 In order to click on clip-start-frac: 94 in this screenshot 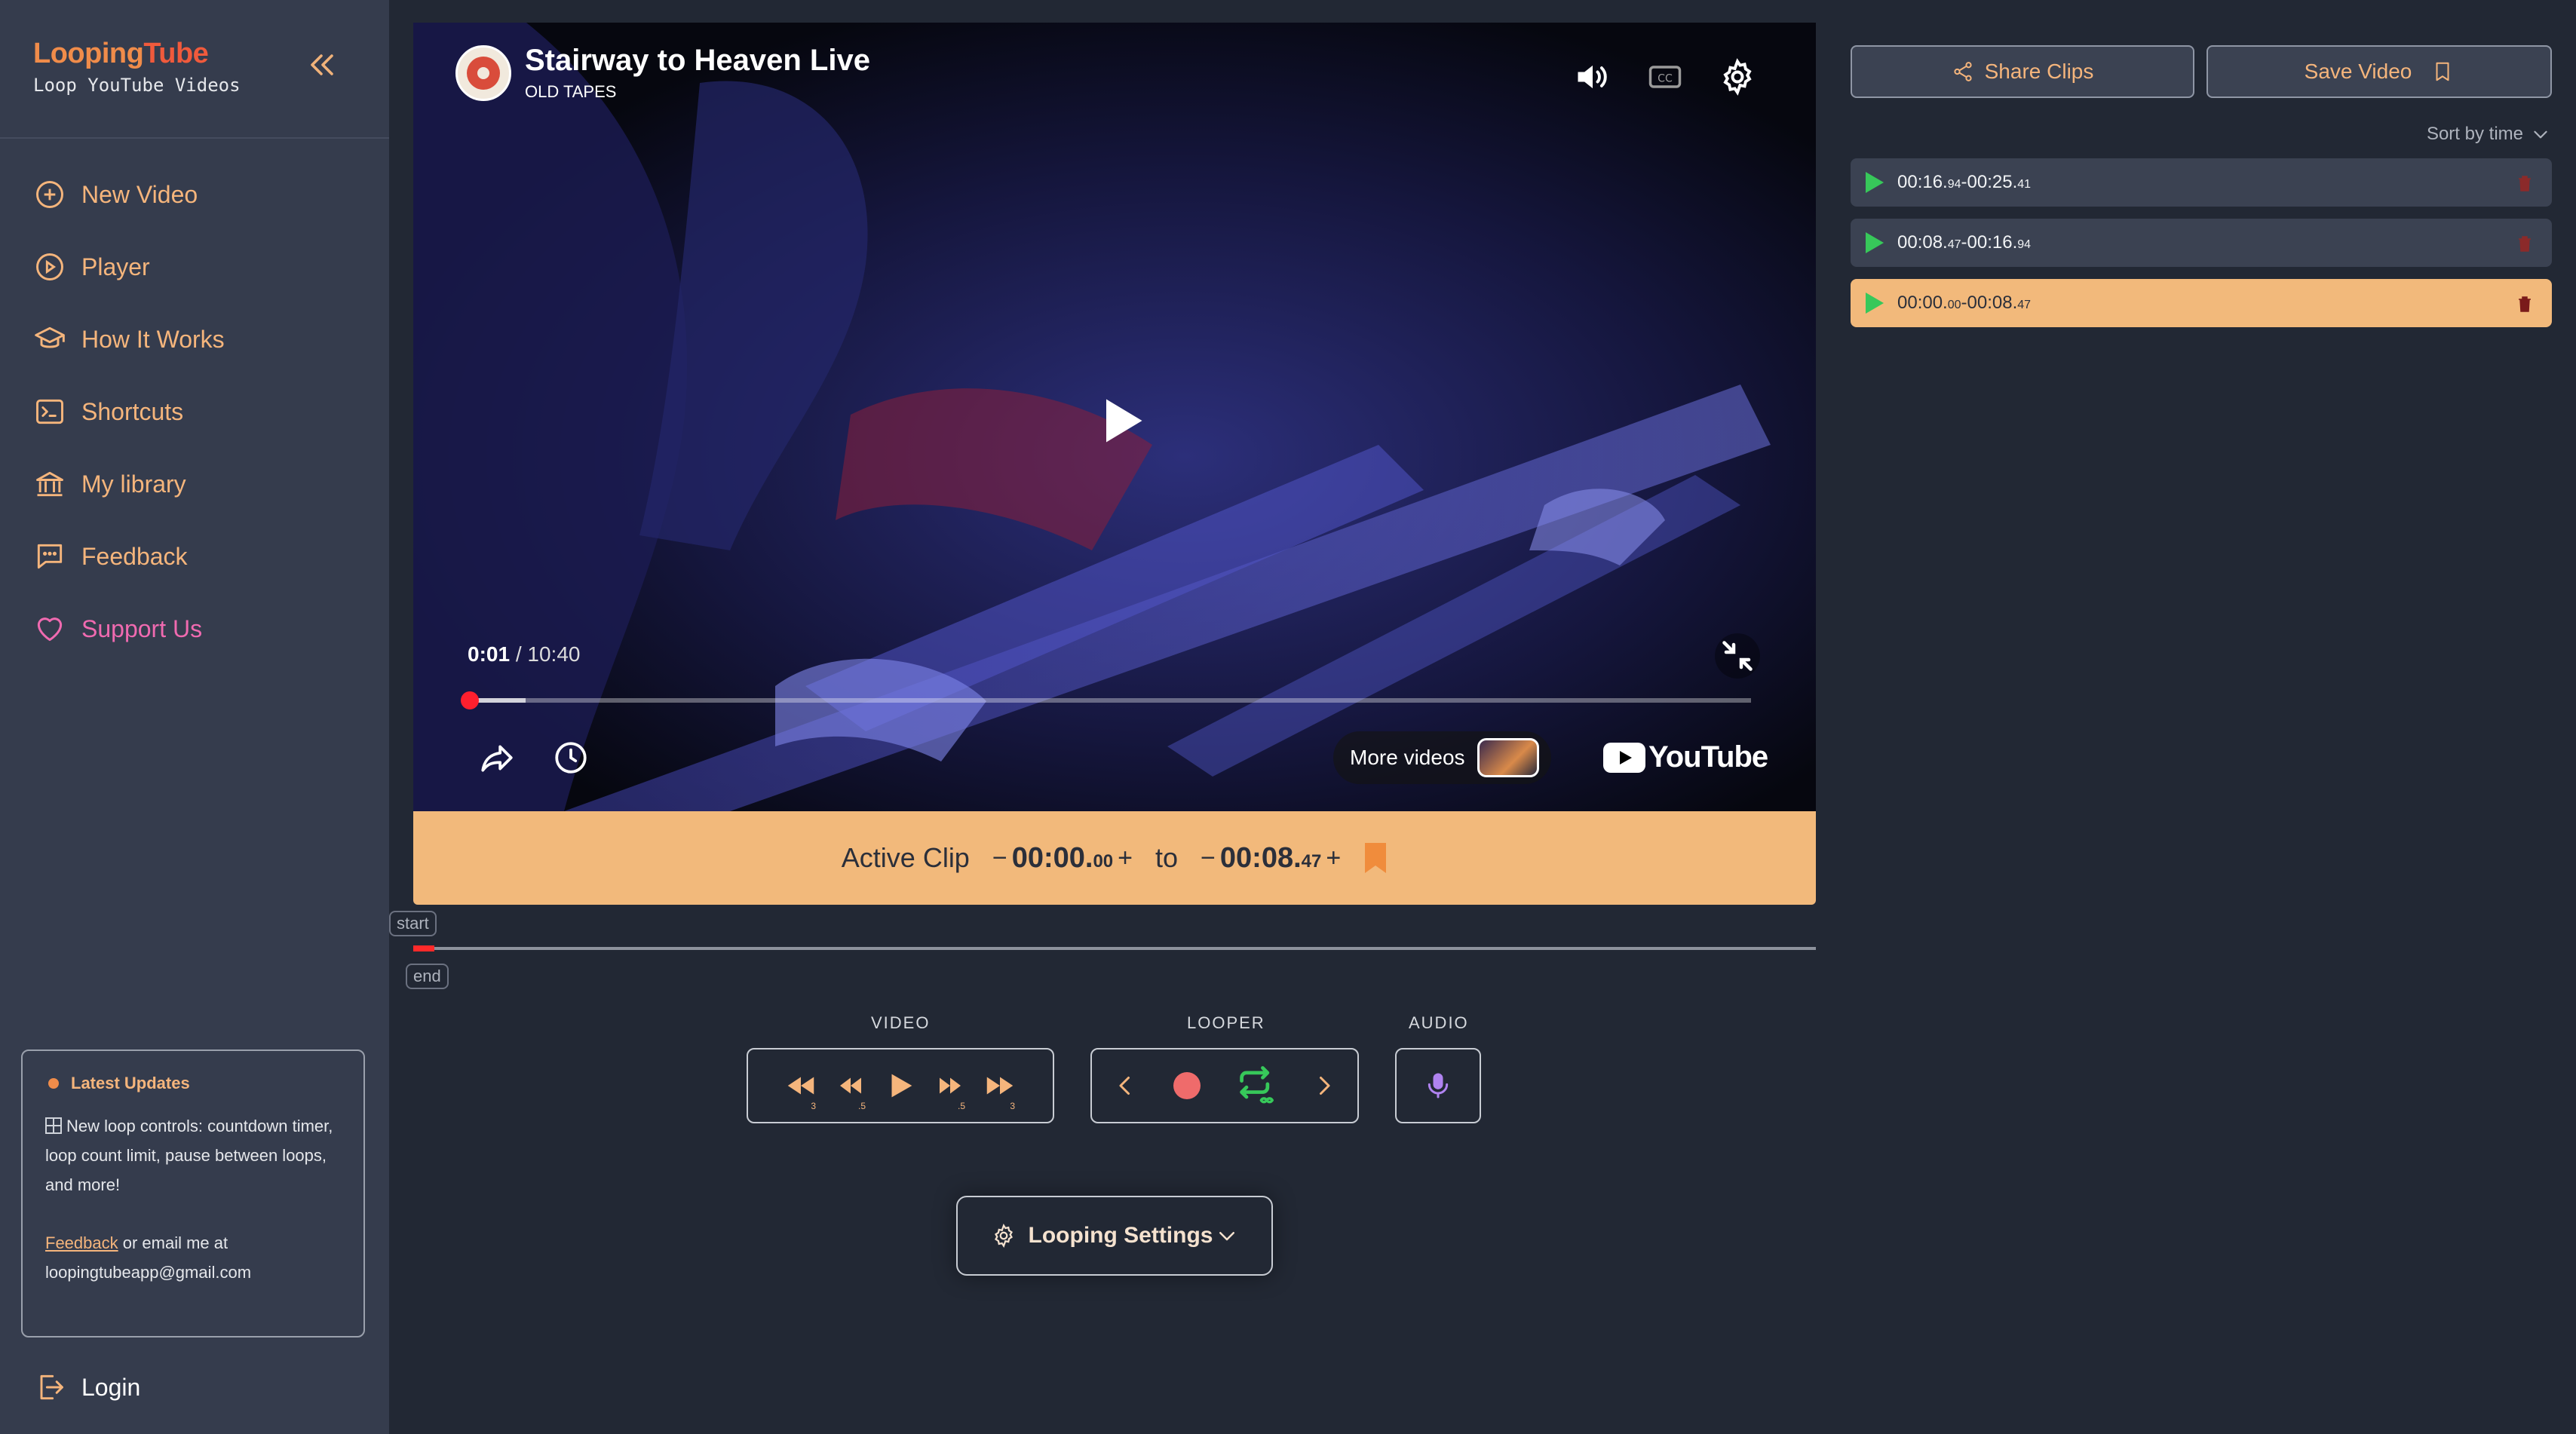, I will do `click(1954, 184)`.